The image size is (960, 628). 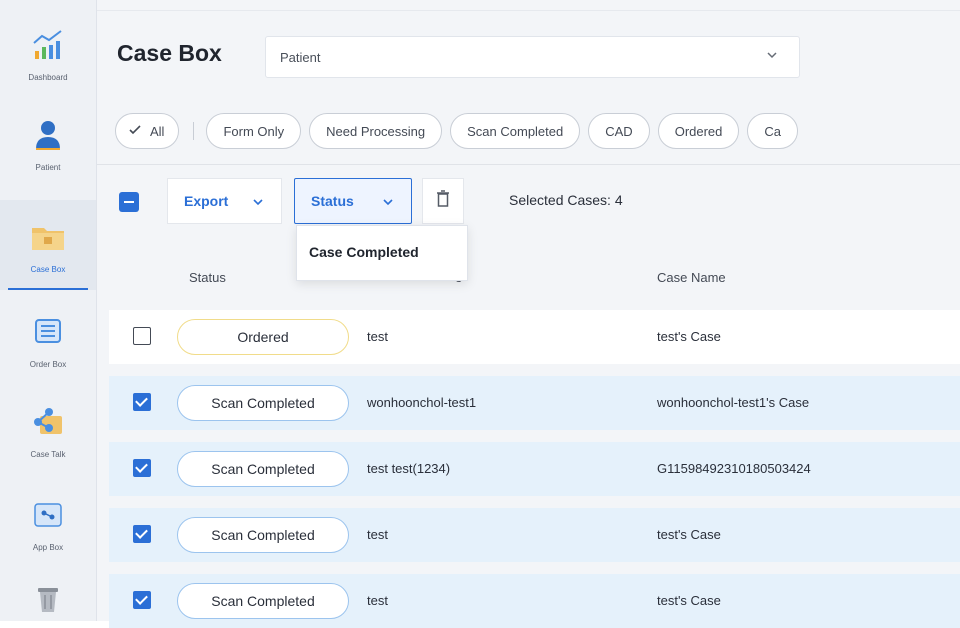 I want to click on app-icon, so click(x=48, y=515).